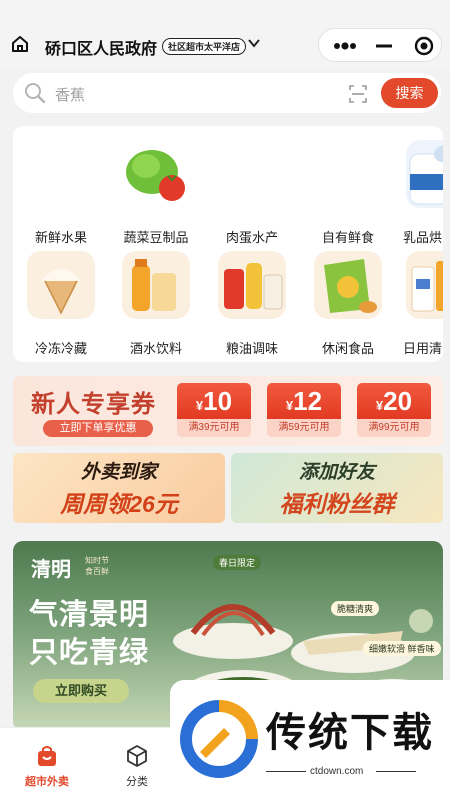 The width and height of the screenshot is (450, 800). I want to click on category-label: 休闲食品, so click(347, 348).